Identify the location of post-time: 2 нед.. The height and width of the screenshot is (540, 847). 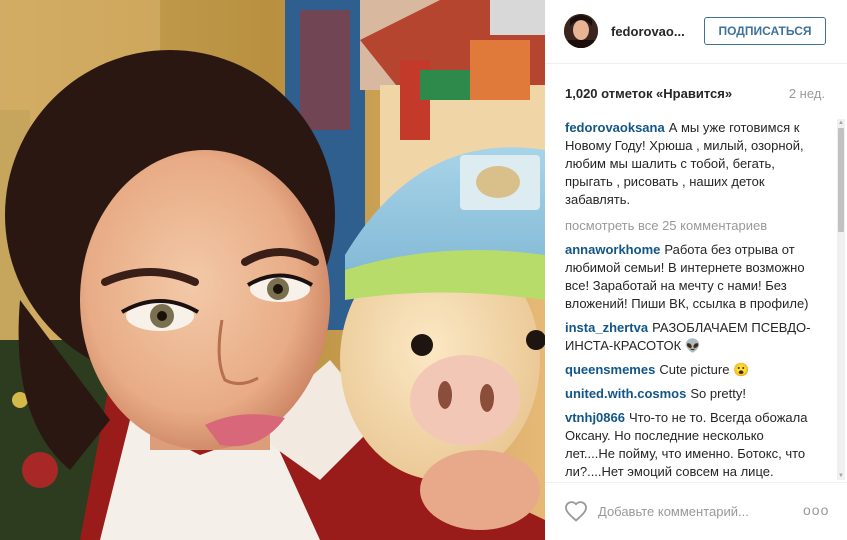
(807, 93).